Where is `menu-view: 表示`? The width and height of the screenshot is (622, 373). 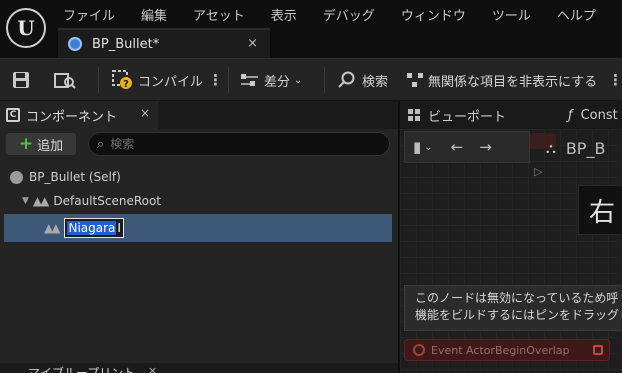
menu-view: 表示 is located at coordinates (284, 14).